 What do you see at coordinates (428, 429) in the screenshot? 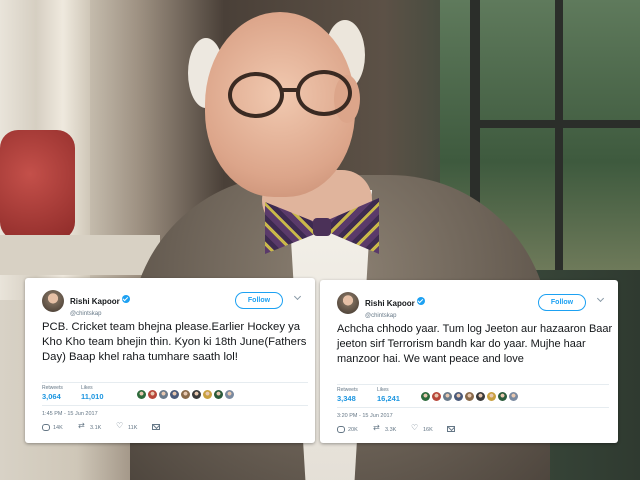
I see `like-action-count: 16K` at bounding box center [428, 429].